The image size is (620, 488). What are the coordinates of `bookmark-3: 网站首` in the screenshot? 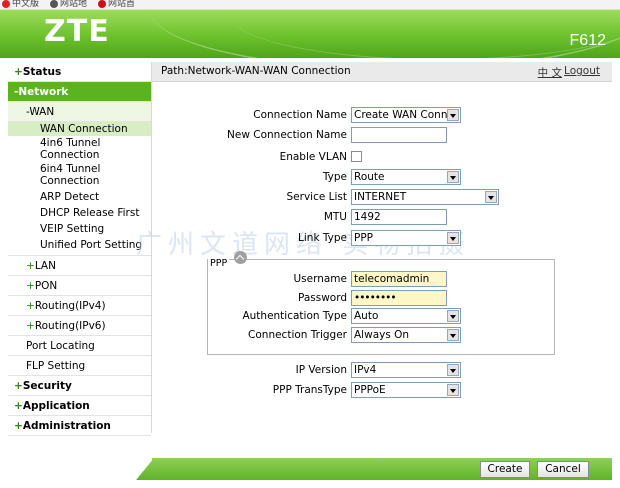 It's located at (116, 4).